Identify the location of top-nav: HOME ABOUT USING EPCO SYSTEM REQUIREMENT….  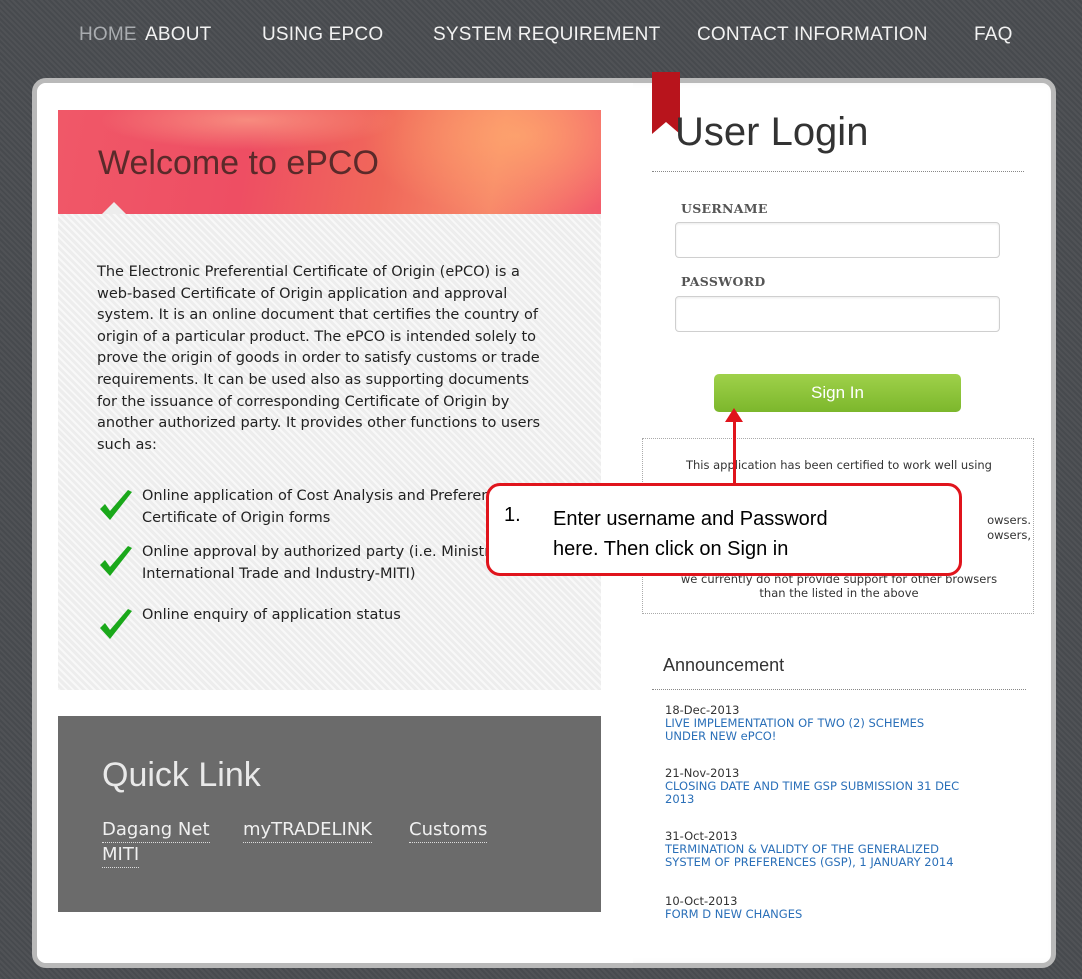
(541, 36).